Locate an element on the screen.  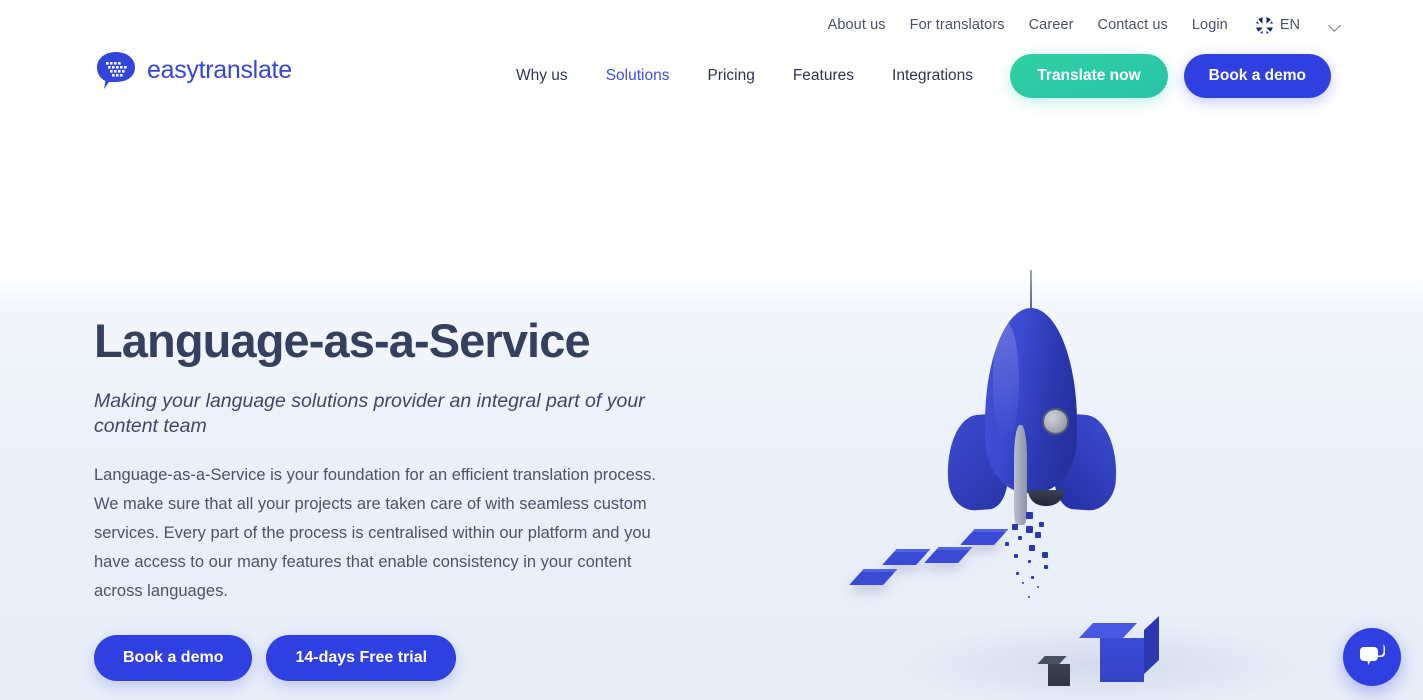
nav-link-integrations: Integrations is located at coordinates (932, 76).